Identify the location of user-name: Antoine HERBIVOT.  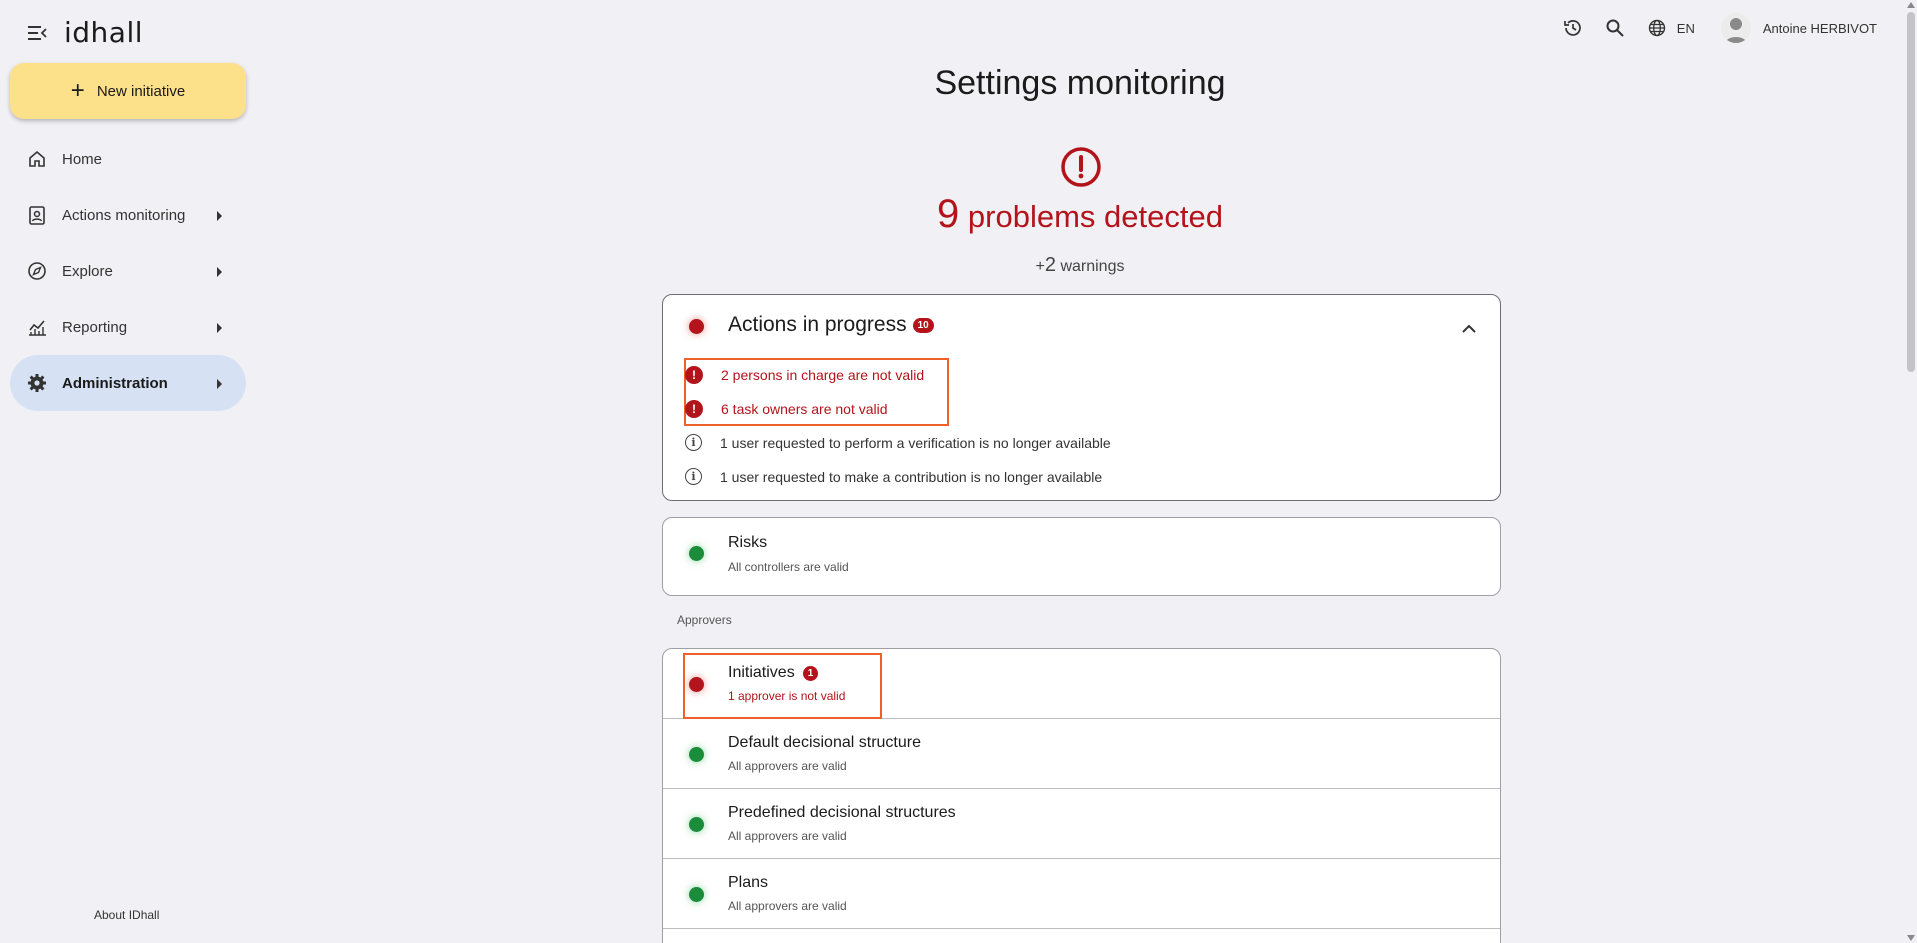
(1819, 28).